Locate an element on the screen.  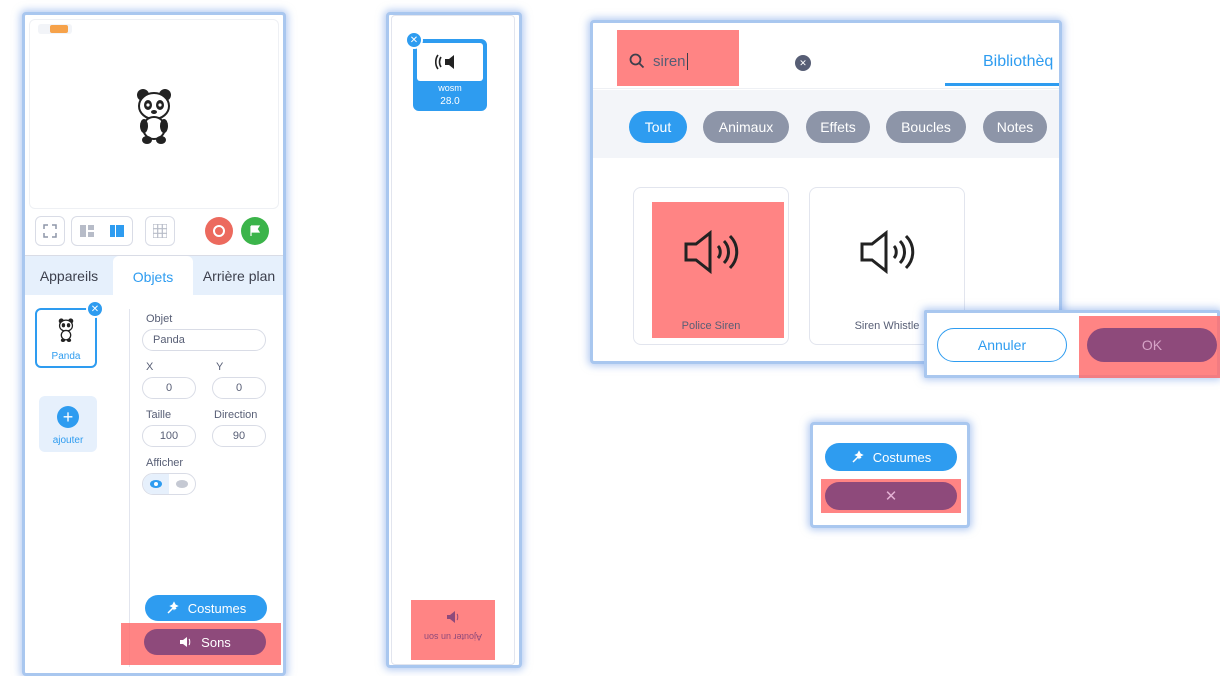
tab-bar: Appareils Objets Arrière plan is located at coordinates (154, 276).